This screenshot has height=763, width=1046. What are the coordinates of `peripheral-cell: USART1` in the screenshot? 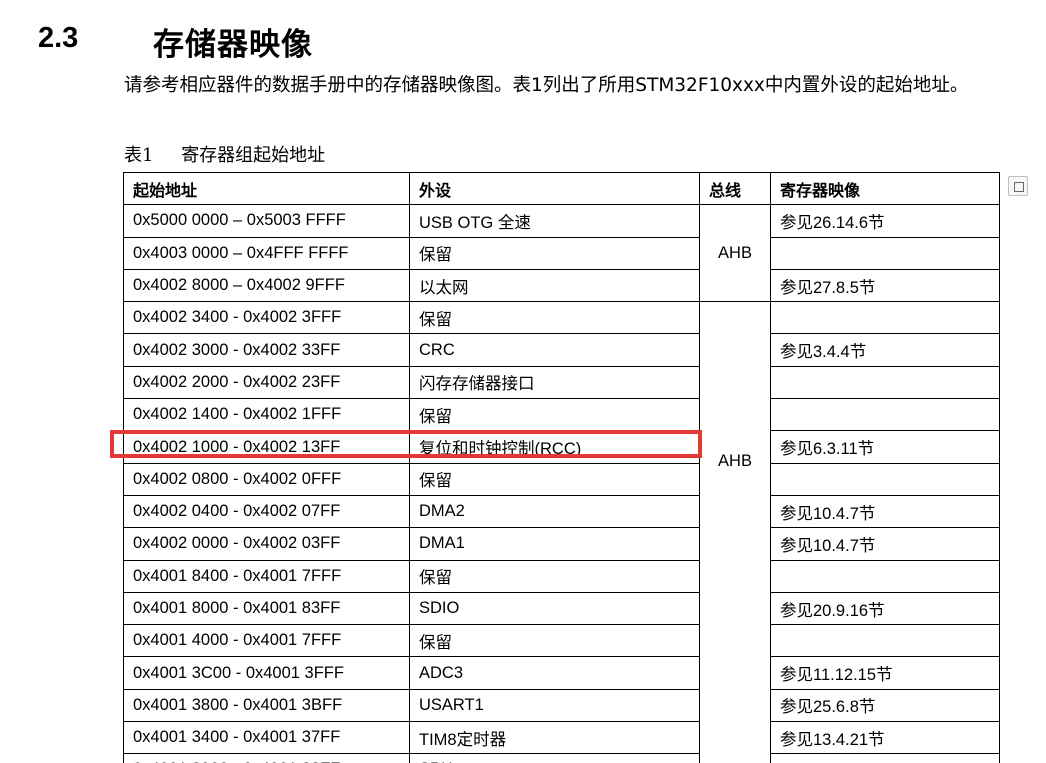 It's located at (554, 705).